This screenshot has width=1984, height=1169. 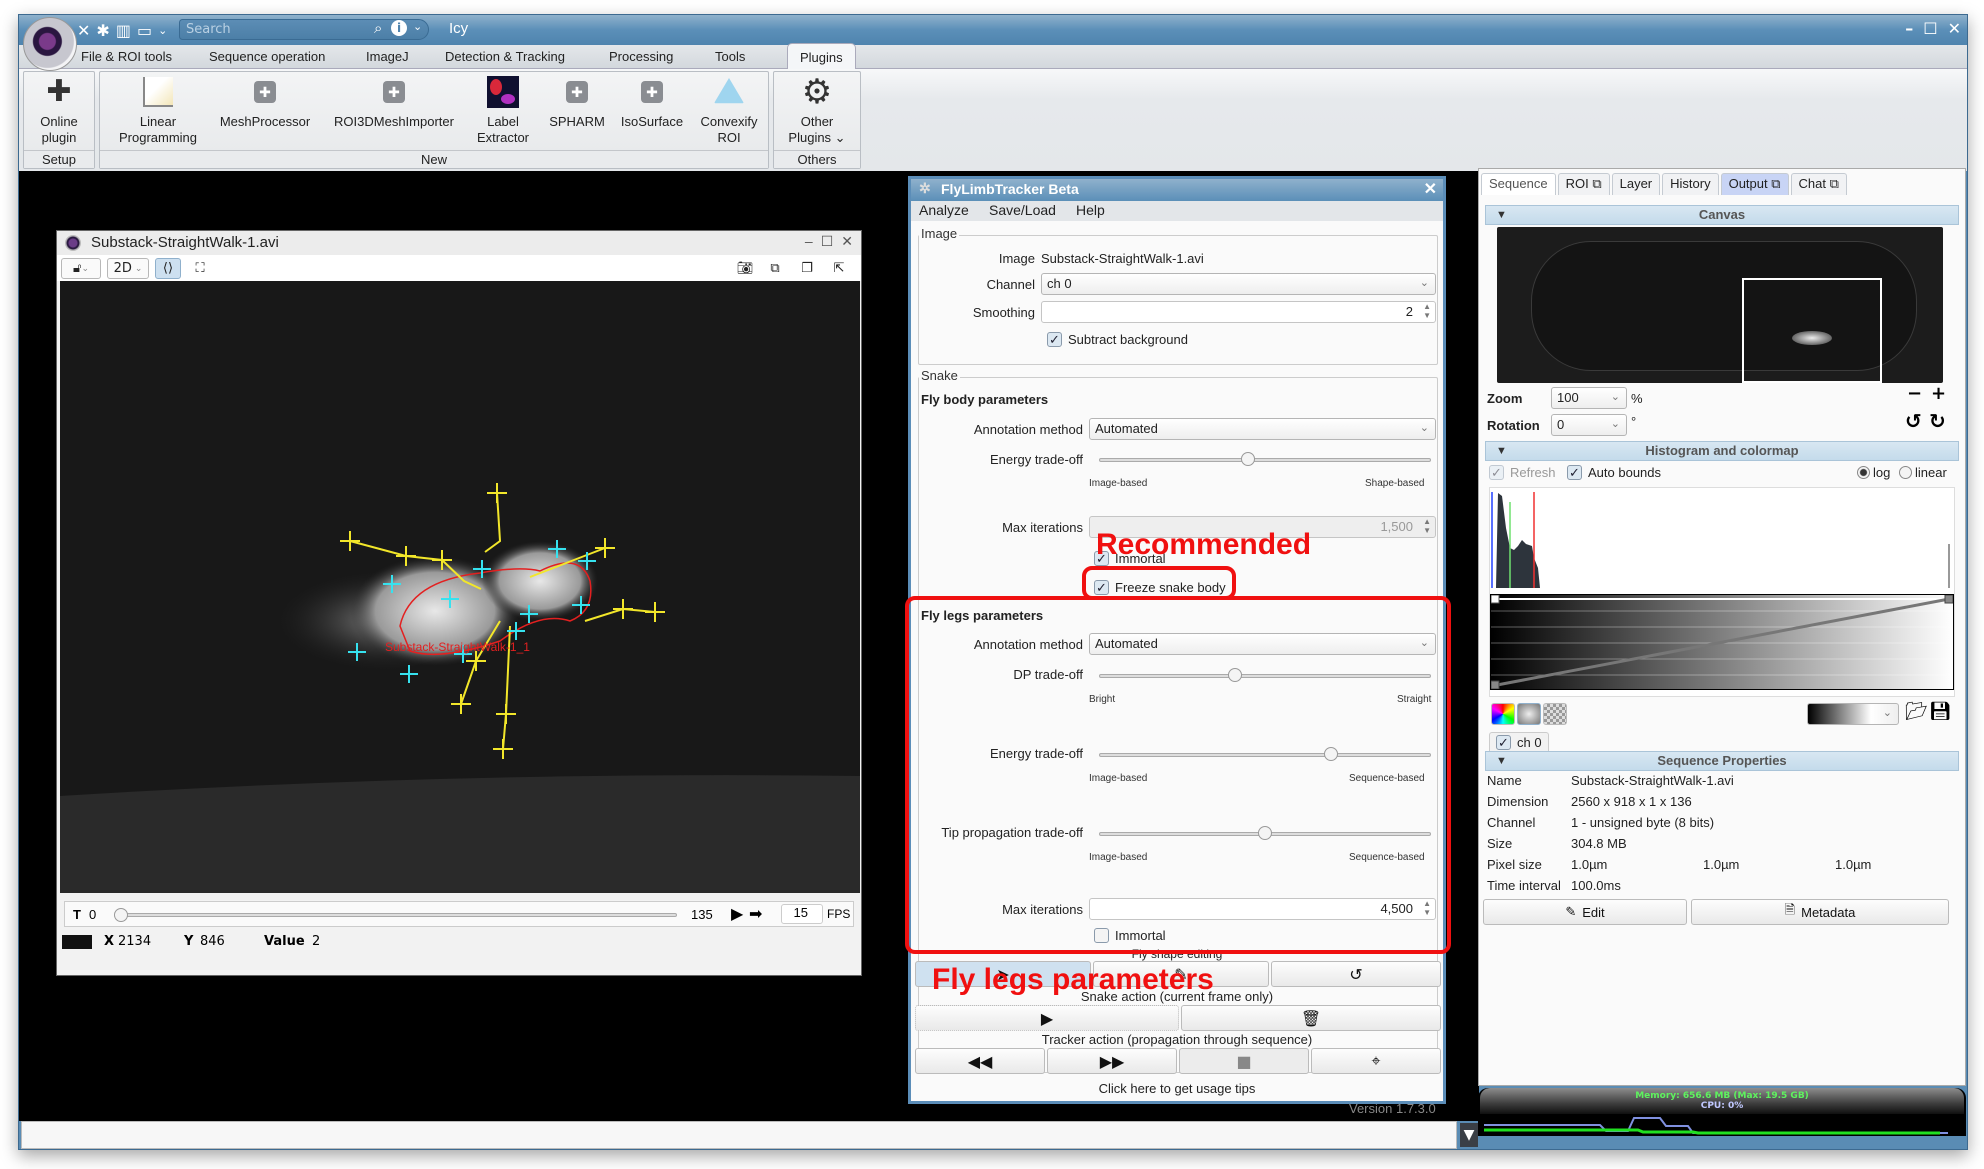 I want to click on reset-button: ↺, so click(x=1356, y=974).